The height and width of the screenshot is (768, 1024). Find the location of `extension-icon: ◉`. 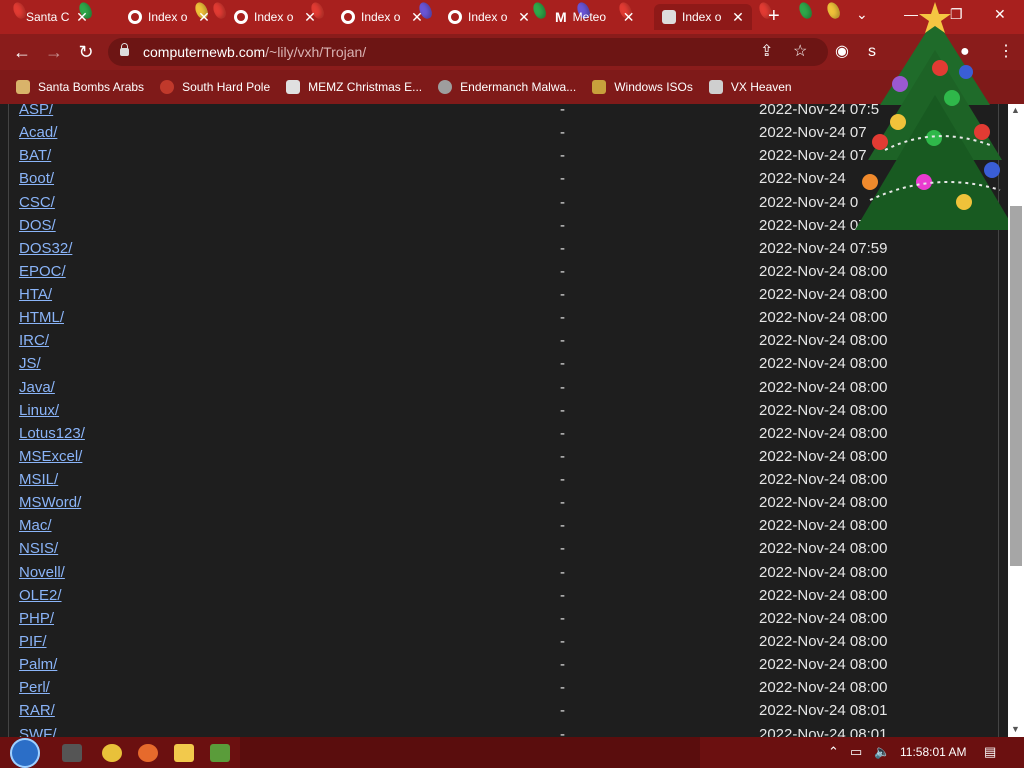

extension-icon: ◉ is located at coordinates (842, 52).